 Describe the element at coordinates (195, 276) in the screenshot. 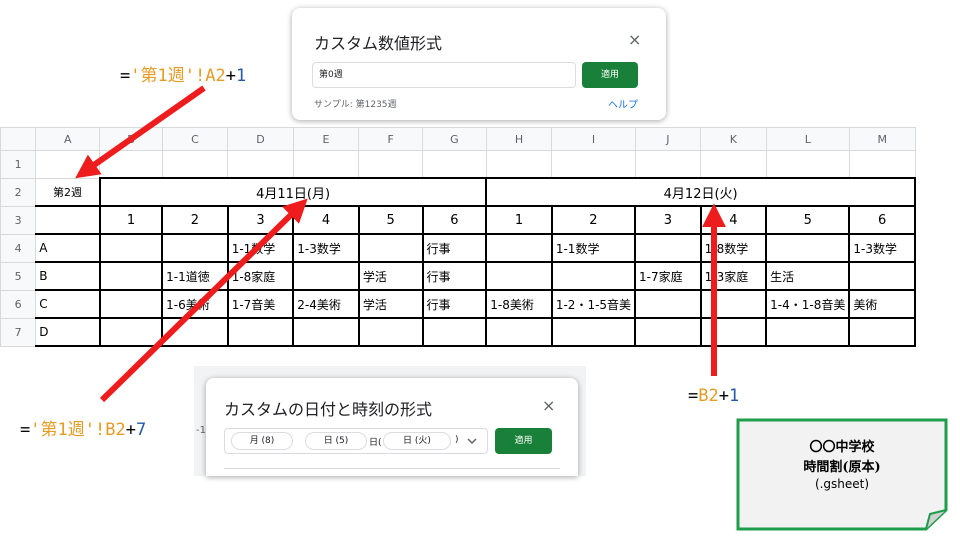

I see `schedule-cell: 1-1道徳` at that location.